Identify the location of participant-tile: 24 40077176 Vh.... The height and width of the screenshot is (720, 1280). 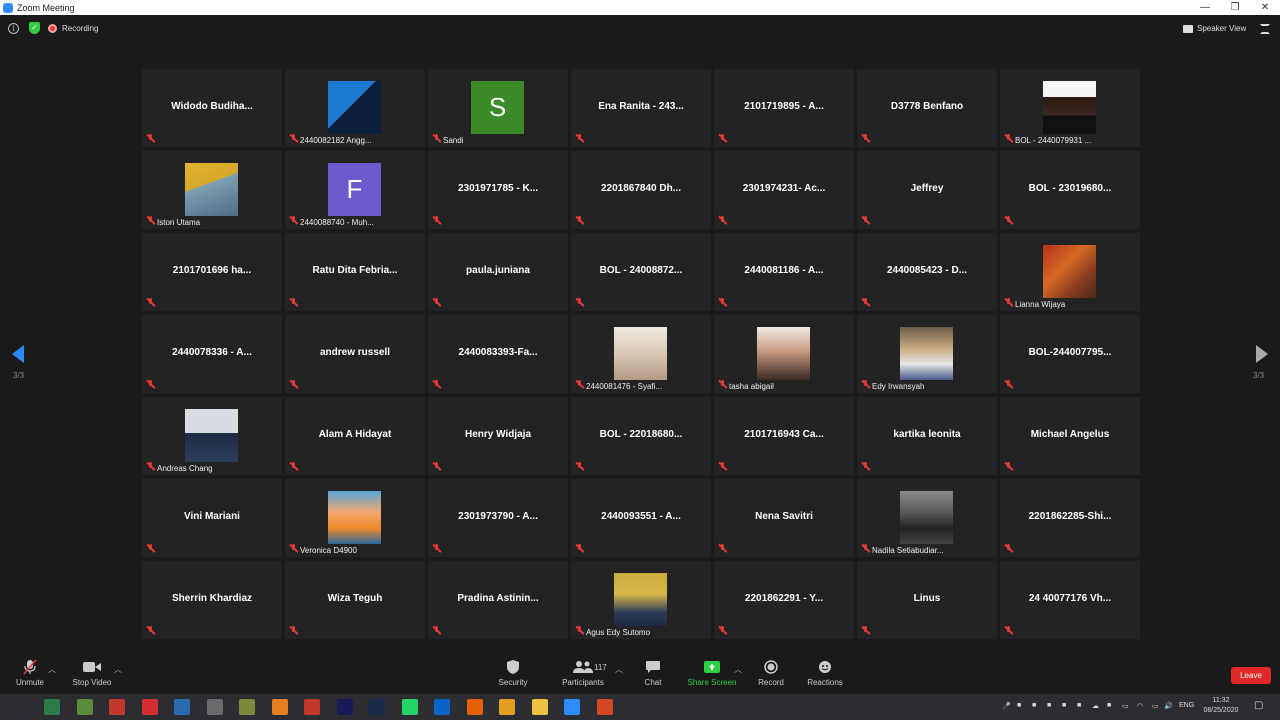
(1070, 600).